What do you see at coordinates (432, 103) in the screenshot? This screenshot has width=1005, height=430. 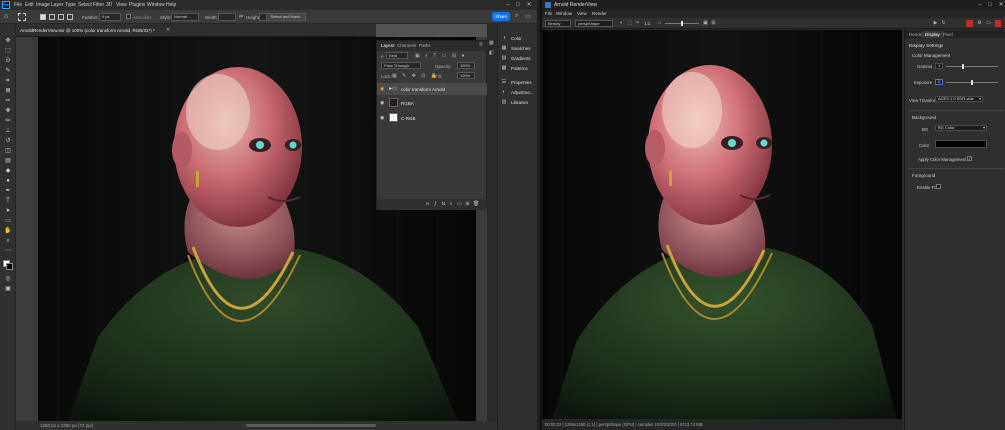 I see `layer-row: ◉ RGBA` at bounding box center [432, 103].